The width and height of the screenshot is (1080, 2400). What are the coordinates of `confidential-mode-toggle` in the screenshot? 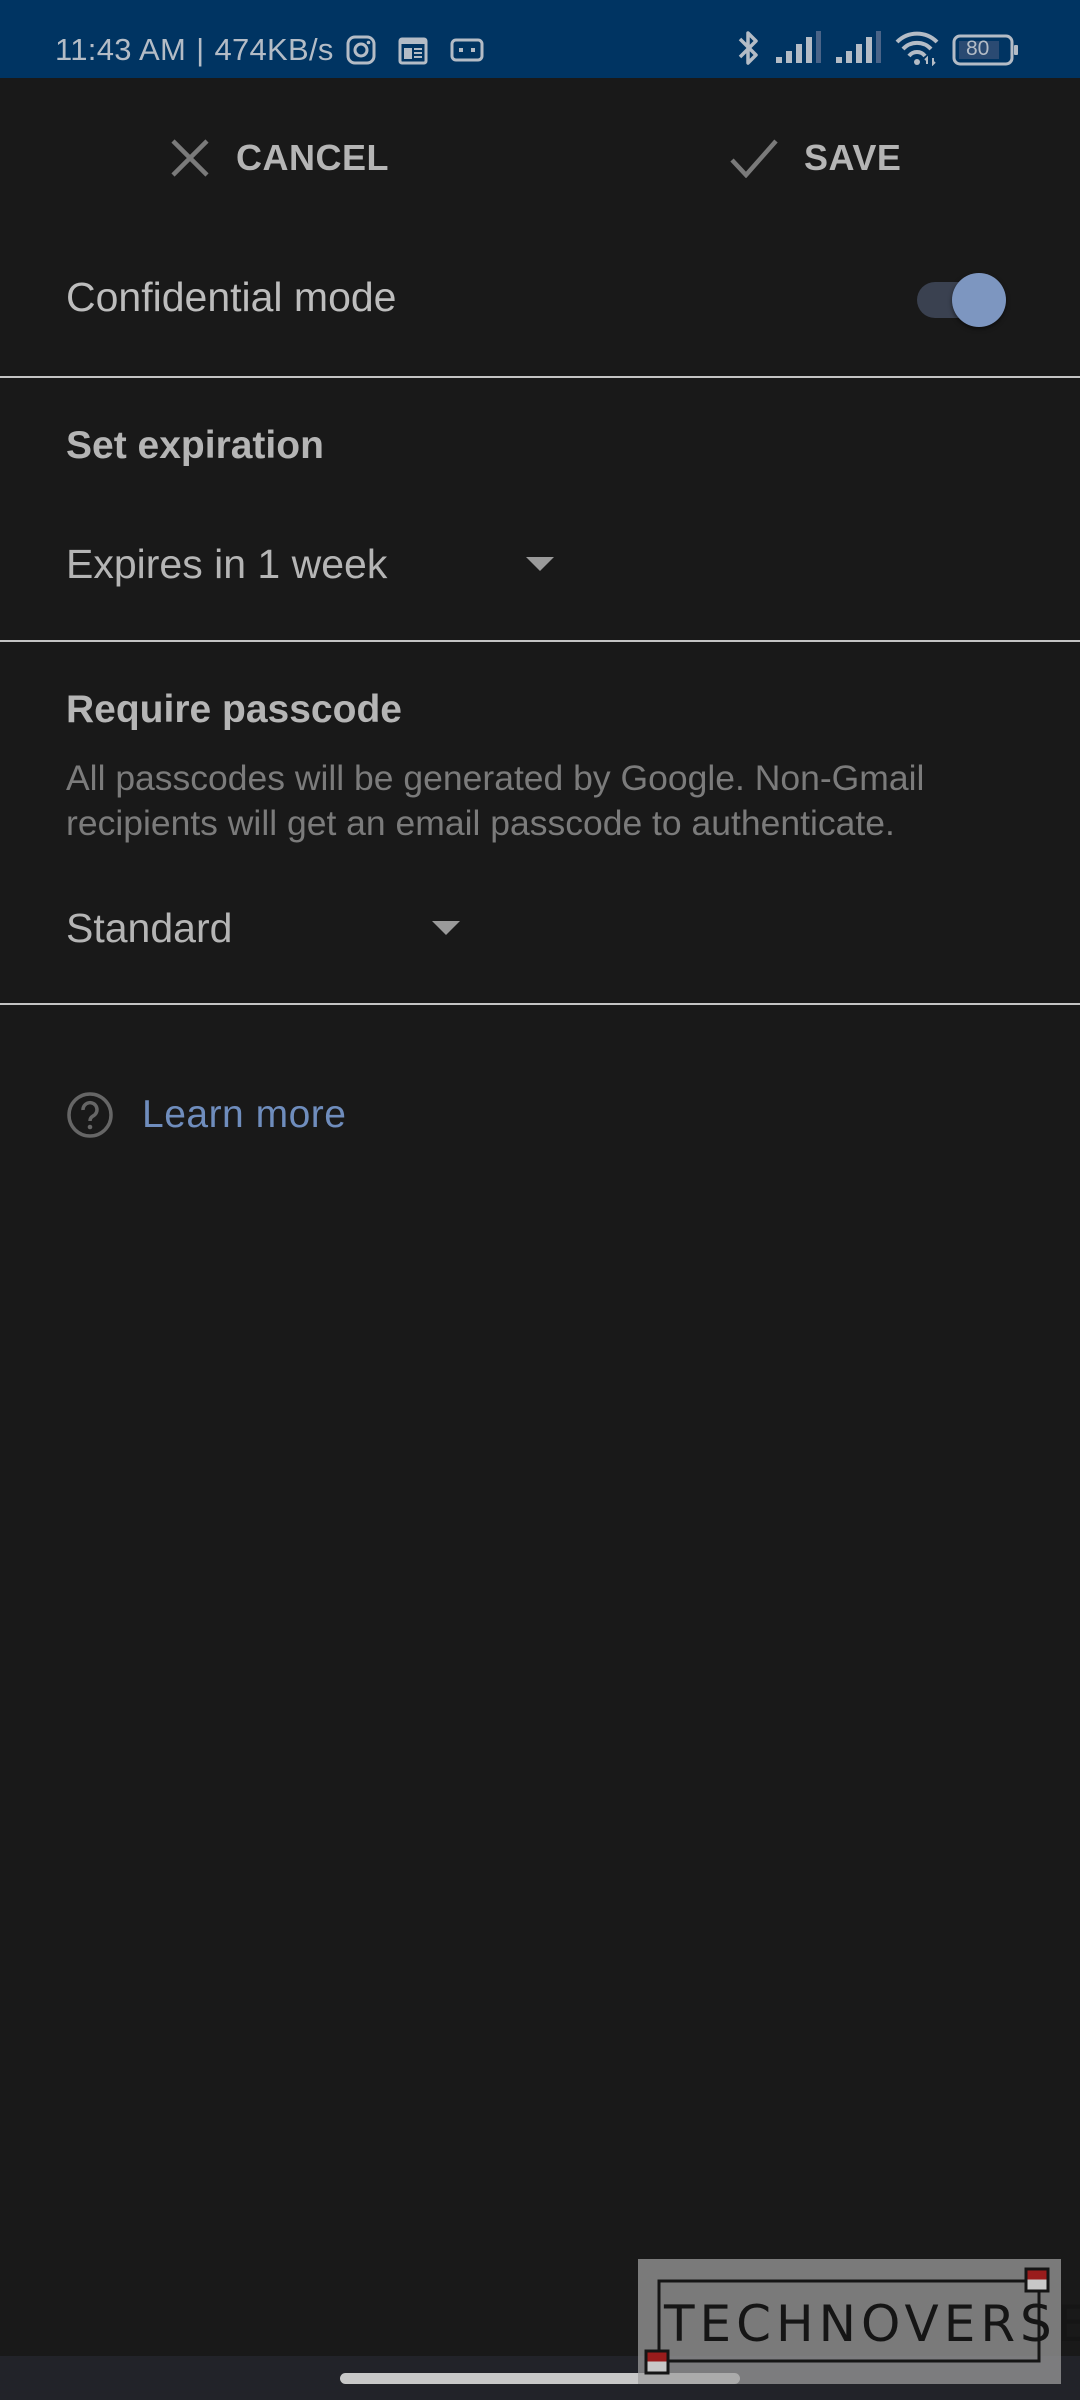 It's located at (960, 300).